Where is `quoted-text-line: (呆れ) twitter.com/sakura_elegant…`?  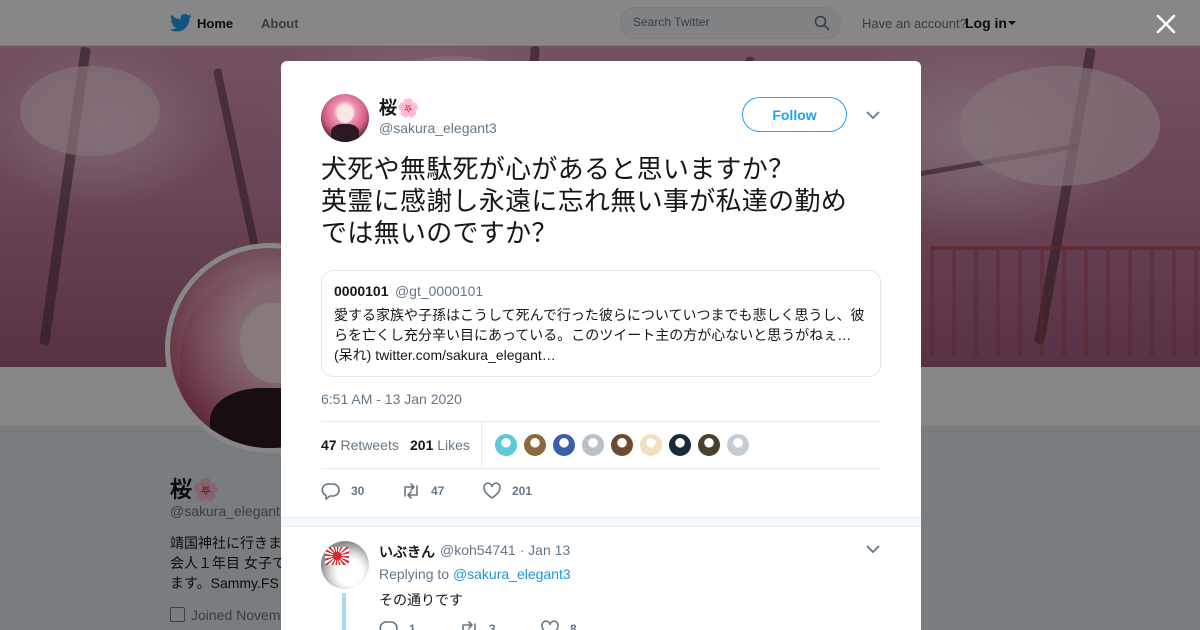 quoted-text-line: (呆れ) twitter.com/sakura_elegant… is located at coordinates (445, 355).